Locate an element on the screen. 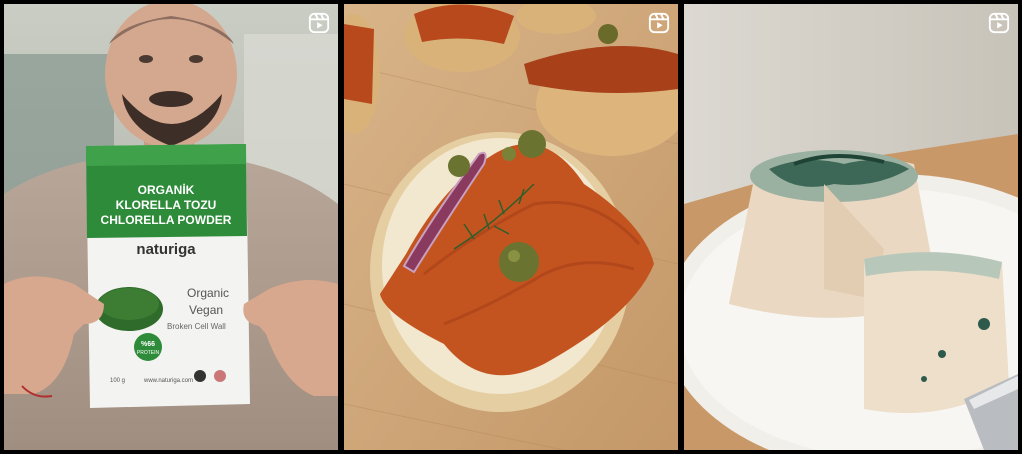 The width and height of the screenshot is (1022, 454). package-website: www.naturiga.com is located at coordinates (168, 381).